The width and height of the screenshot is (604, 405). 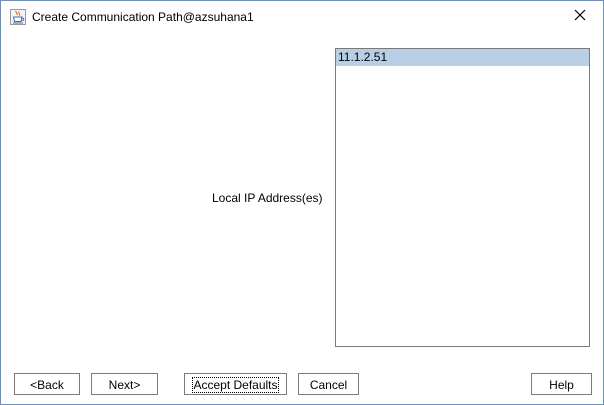 I want to click on window-title: Create Communication Path@azsuhana1, so click(x=143, y=17).